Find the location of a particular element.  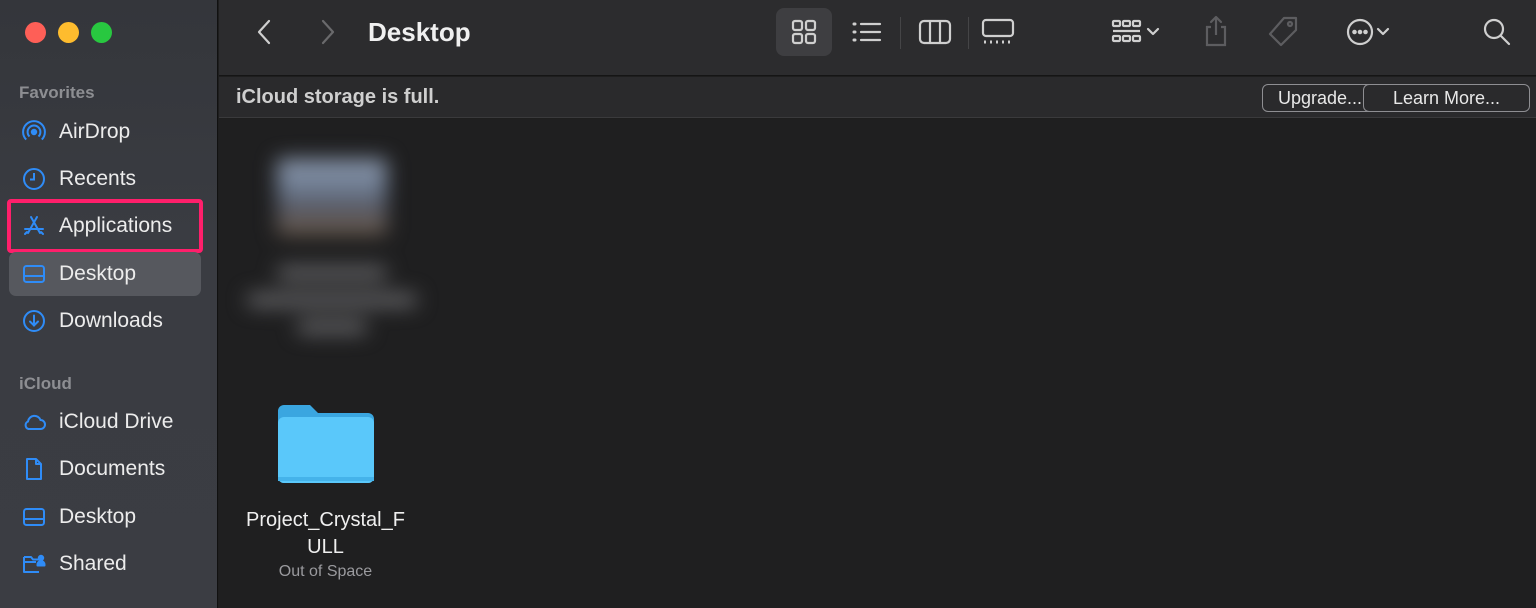

window-title: Desktop is located at coordinates (419, 32).